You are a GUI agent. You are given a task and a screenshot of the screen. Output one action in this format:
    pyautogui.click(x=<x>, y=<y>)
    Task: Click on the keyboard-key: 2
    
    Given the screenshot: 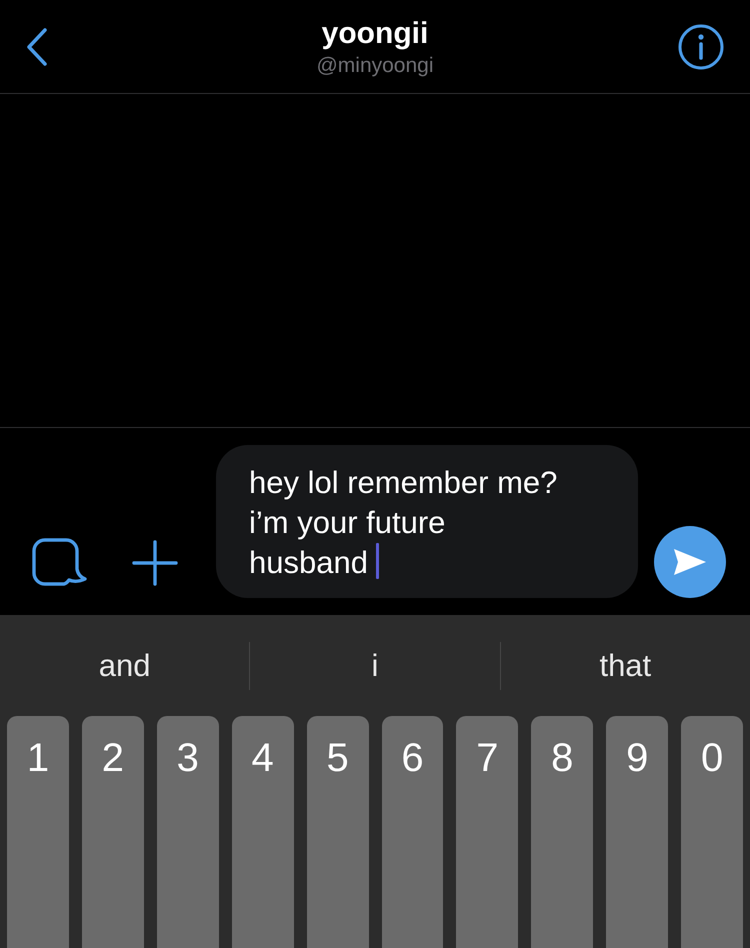 What is the action you would take?
    pyautogui.click(x=113, y=832)
    